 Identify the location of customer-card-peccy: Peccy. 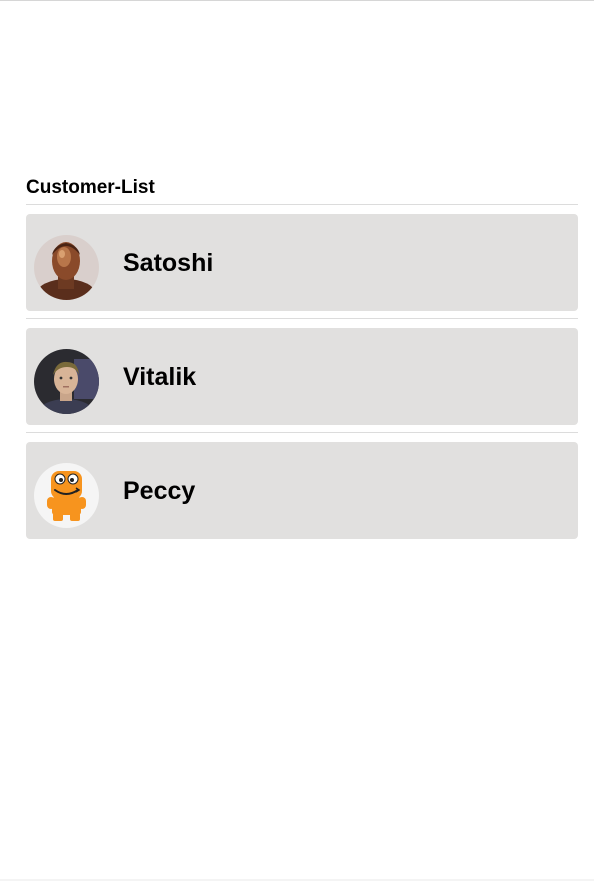
(302, 490).